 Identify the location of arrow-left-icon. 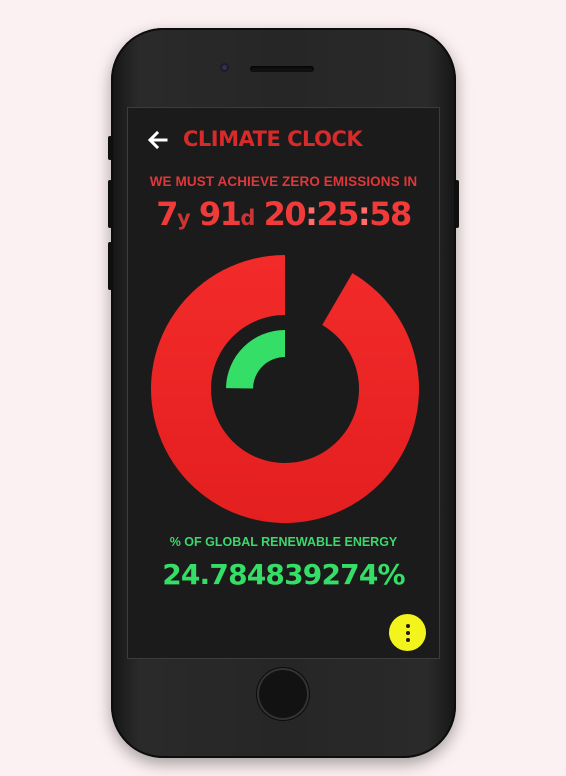
(158, 140).